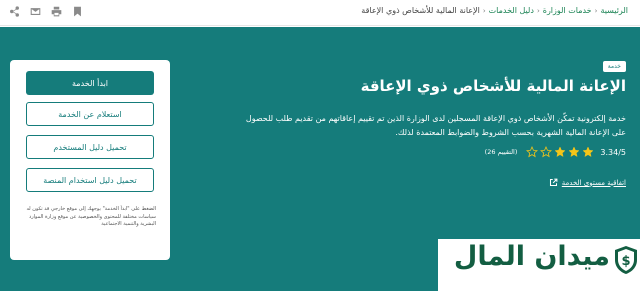 The height and width of the screenshot is (291, 640). I want to click on download-platform-guide-button: تحميل دليل استخدام المنصة, so click(90, 180).